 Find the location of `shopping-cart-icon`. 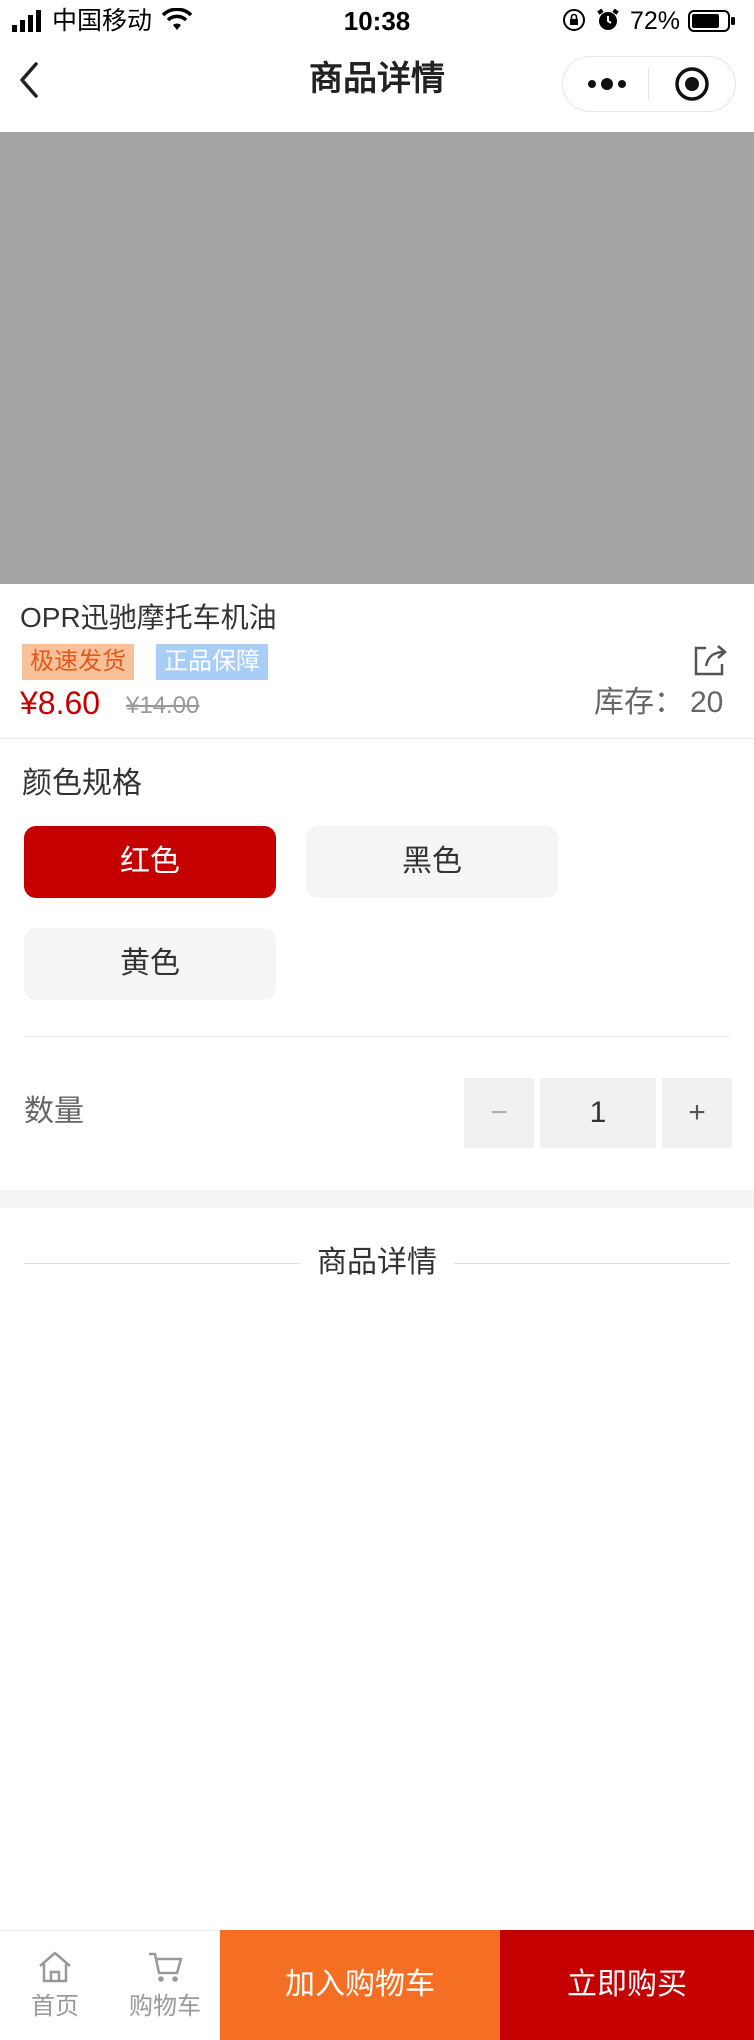

shopping-cart-icon is located at coordinates (166, 1967).